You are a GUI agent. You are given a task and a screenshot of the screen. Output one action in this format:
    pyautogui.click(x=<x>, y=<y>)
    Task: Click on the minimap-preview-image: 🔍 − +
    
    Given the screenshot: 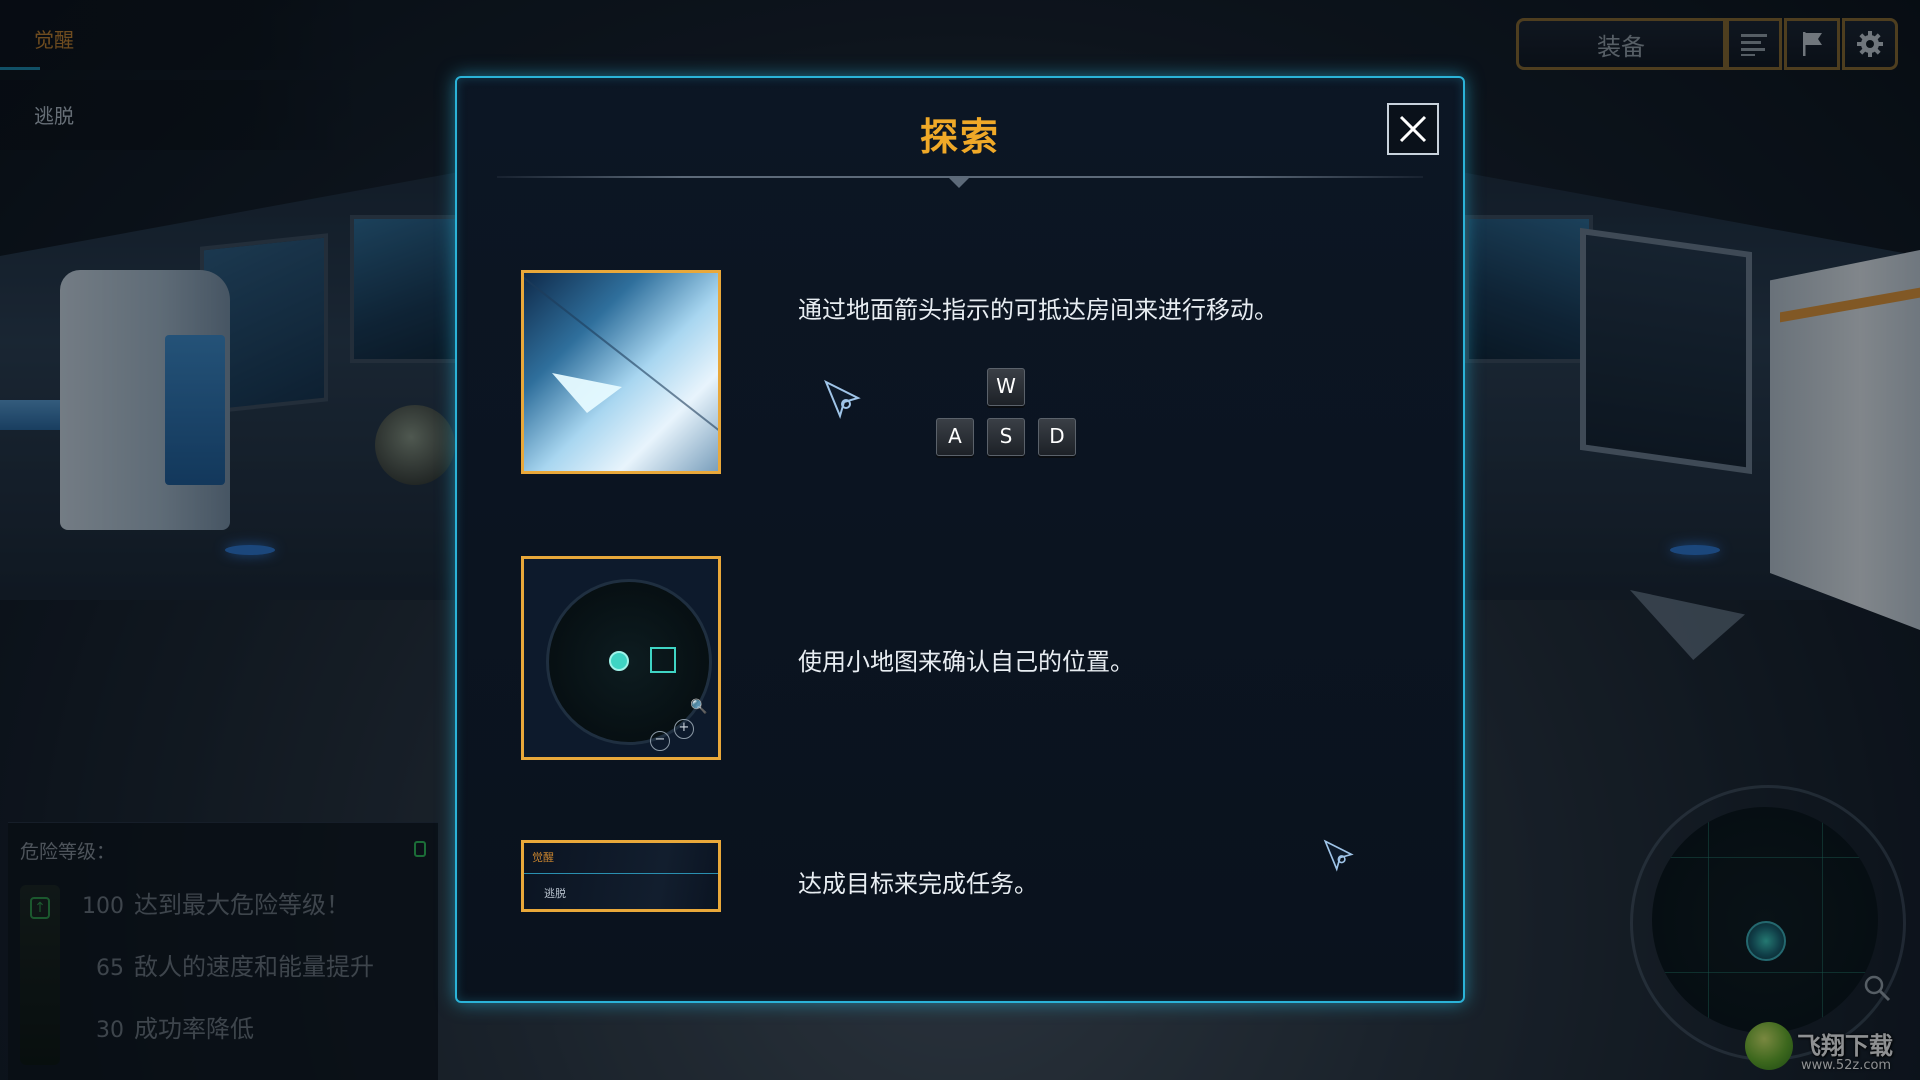 What is the action you would take?
    pyautogui.click(x=621, y=658)
    